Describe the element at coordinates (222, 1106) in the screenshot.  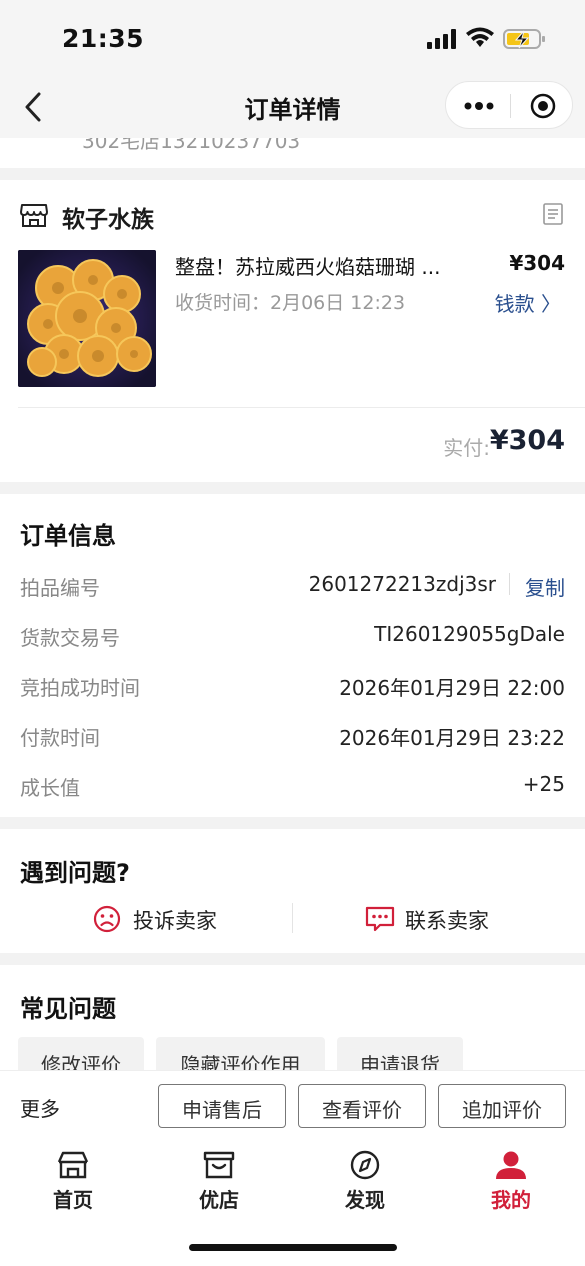
I see `after-sale-button: 申请售后` at that location.